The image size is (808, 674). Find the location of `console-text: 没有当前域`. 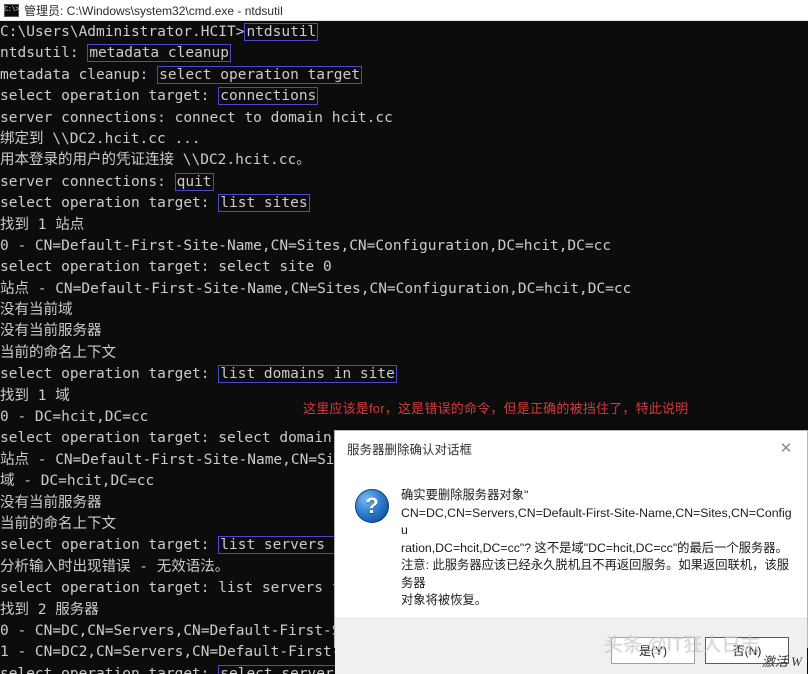

console-text: 没有当前域 is located at coordinates (36, 310).